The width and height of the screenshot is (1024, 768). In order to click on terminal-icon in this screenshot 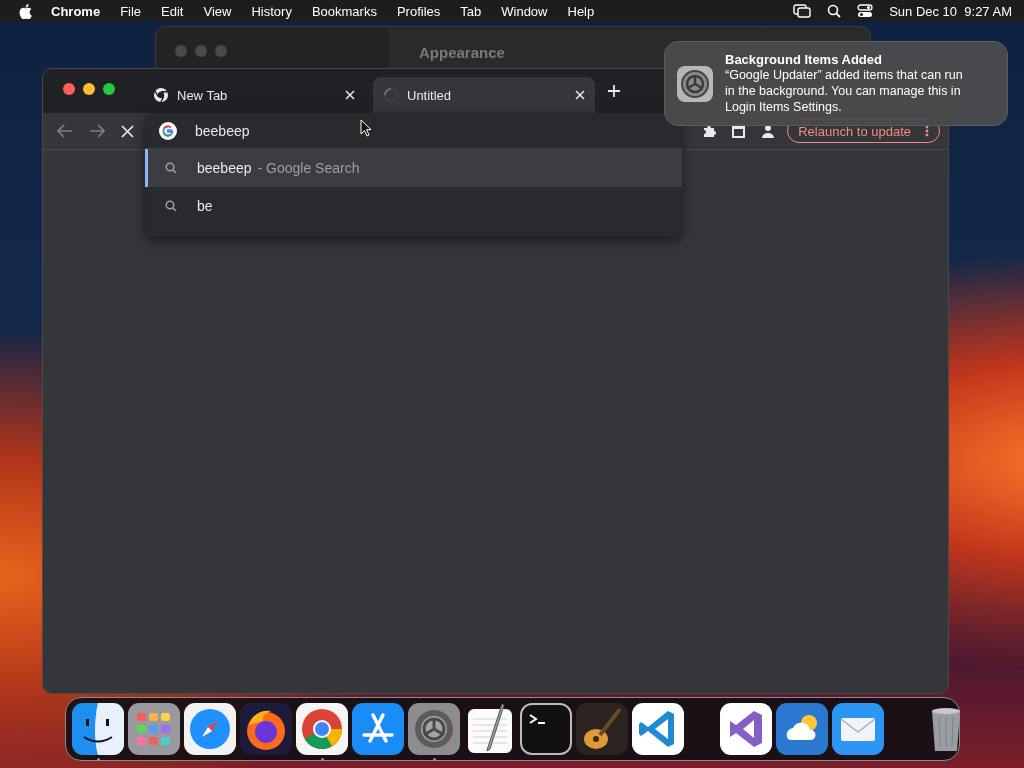, I will do `click(546, 729)`.